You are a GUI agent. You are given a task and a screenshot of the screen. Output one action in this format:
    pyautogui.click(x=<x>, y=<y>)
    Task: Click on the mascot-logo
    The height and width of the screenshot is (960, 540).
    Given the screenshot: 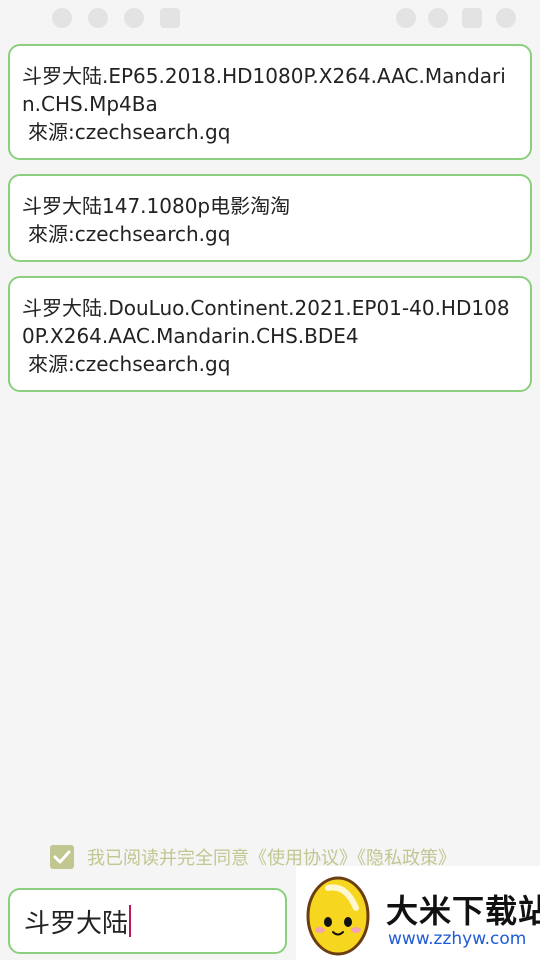 What is the action you would take?
    pyautogui.click(x=338, y=916)
    